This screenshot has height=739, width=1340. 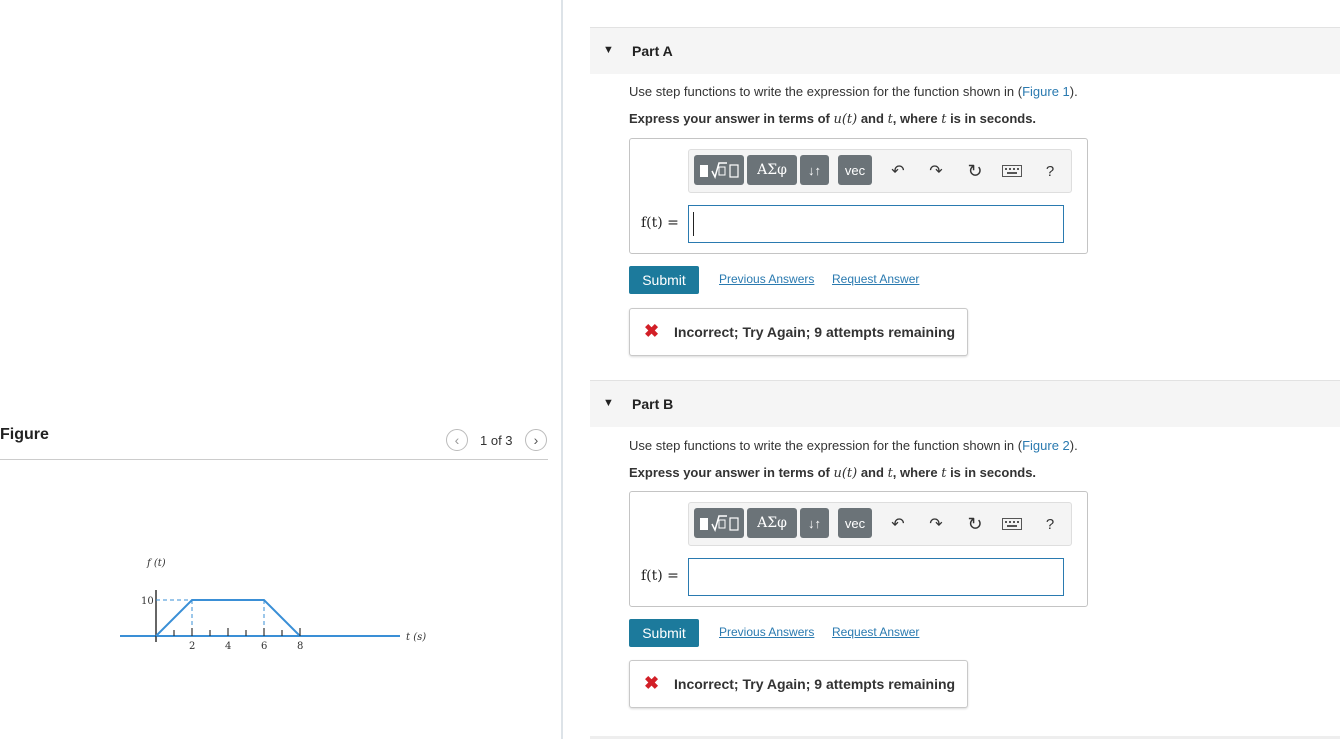 What do you see at coordinates (24, 434) in the screenshot?
I see `figure-title: Figure` at bounding box center [24, 434].